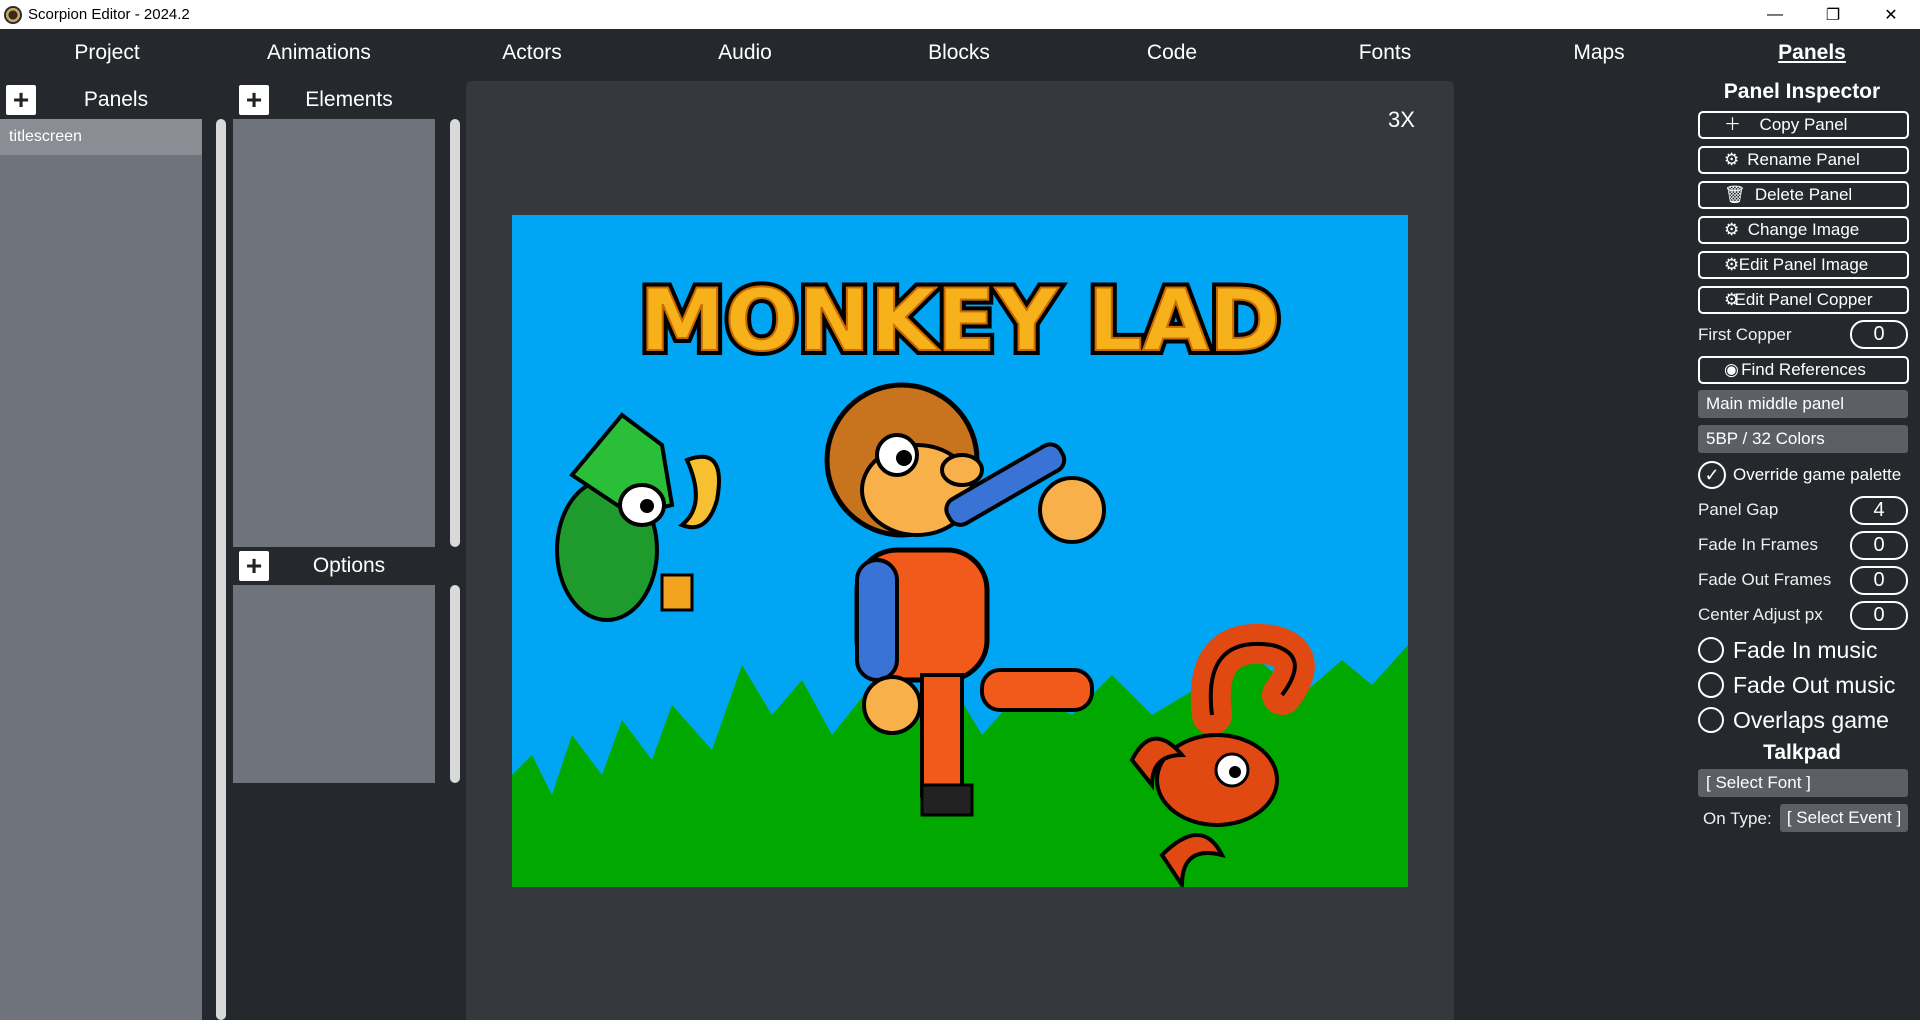  Describe the element at coordinates (1879, 510) in the screenshot. I see `panel-gap-field: 4` at that location.